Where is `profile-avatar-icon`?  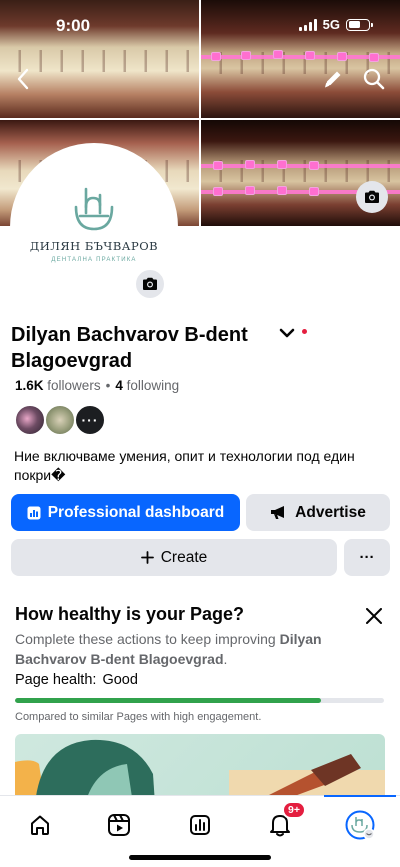 profile-avatar-icon is located at coordinates (360, 825).